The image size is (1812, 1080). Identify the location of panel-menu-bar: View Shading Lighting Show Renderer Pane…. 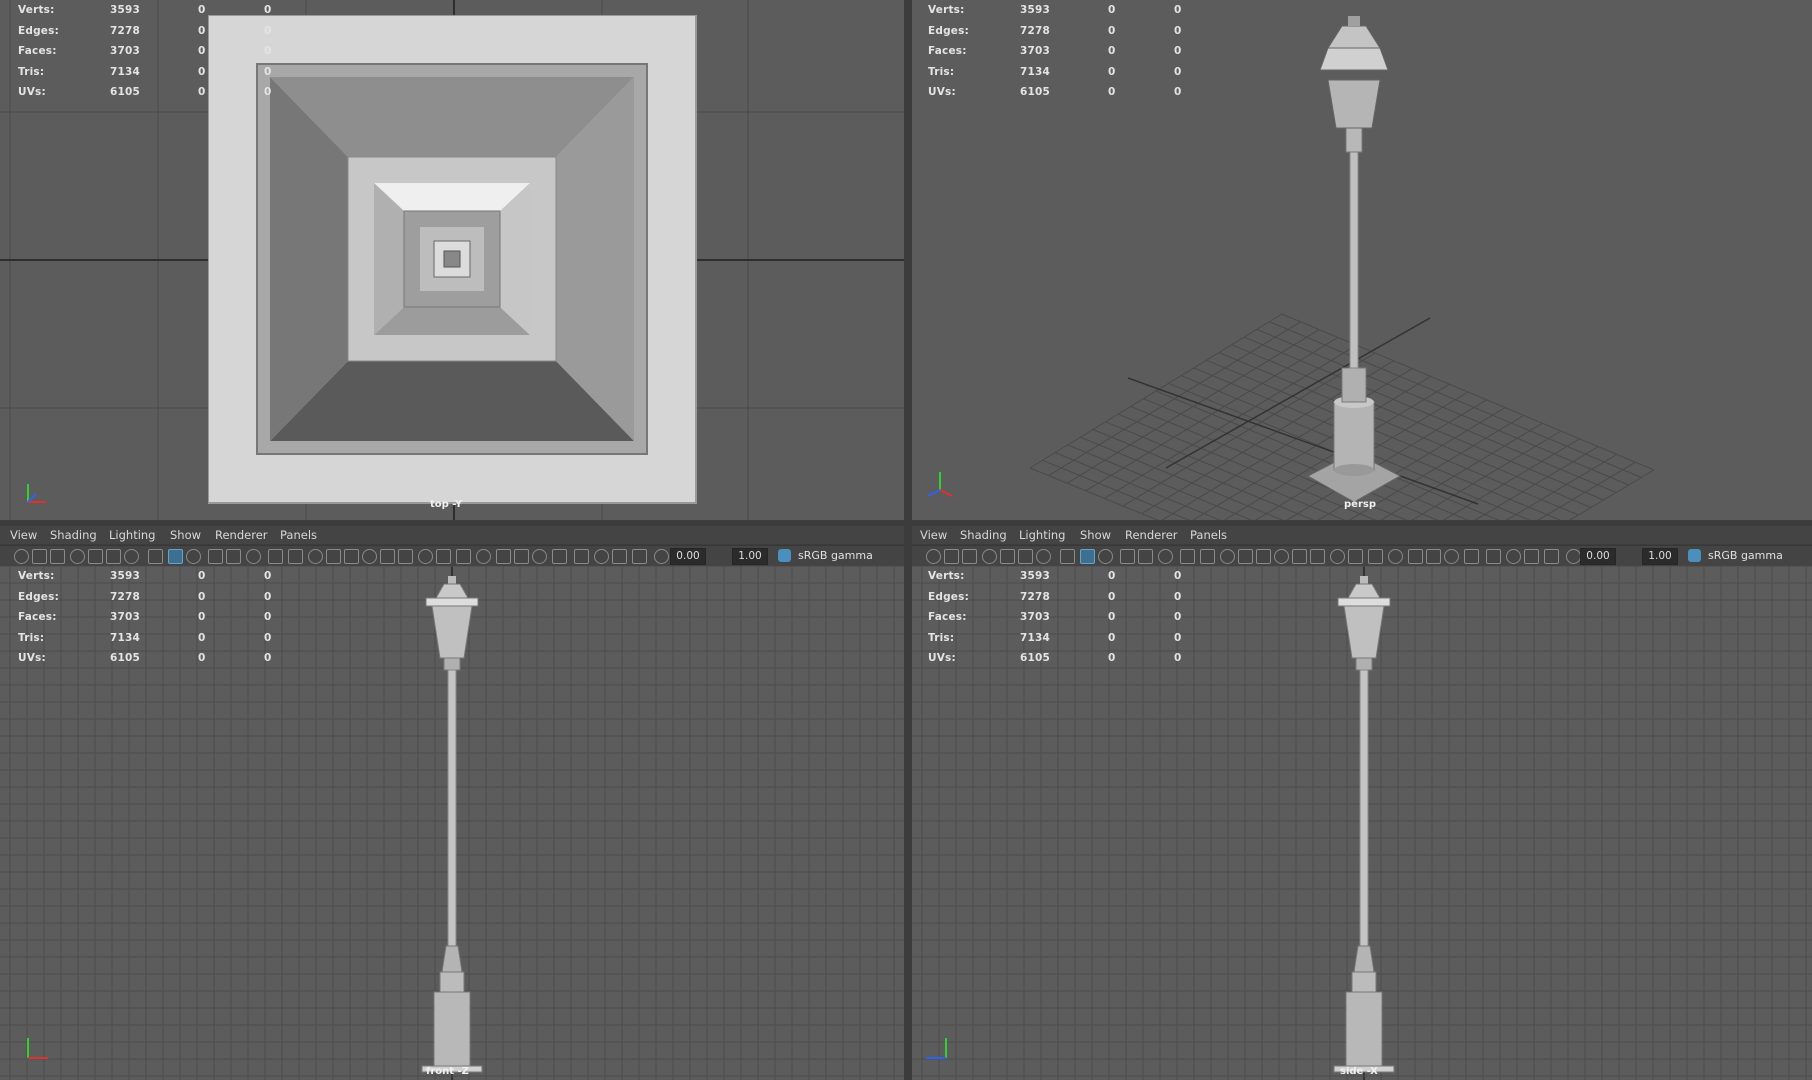
(452, 535).